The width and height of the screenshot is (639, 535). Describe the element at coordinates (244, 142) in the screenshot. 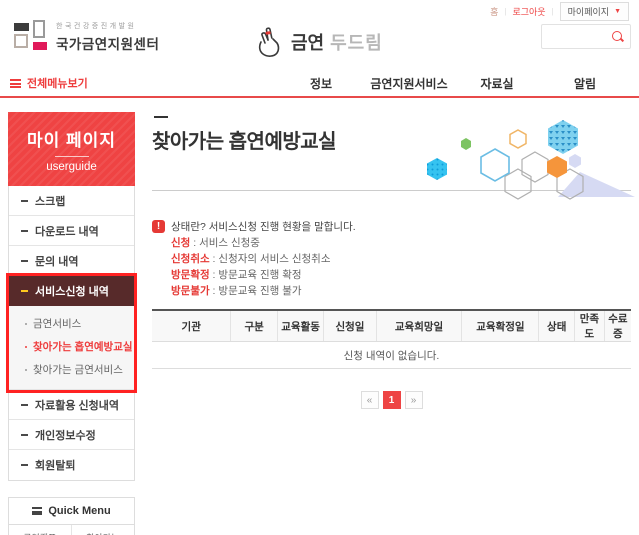

I see `page-title: 찾아가는 흡연예방교실` at that location.